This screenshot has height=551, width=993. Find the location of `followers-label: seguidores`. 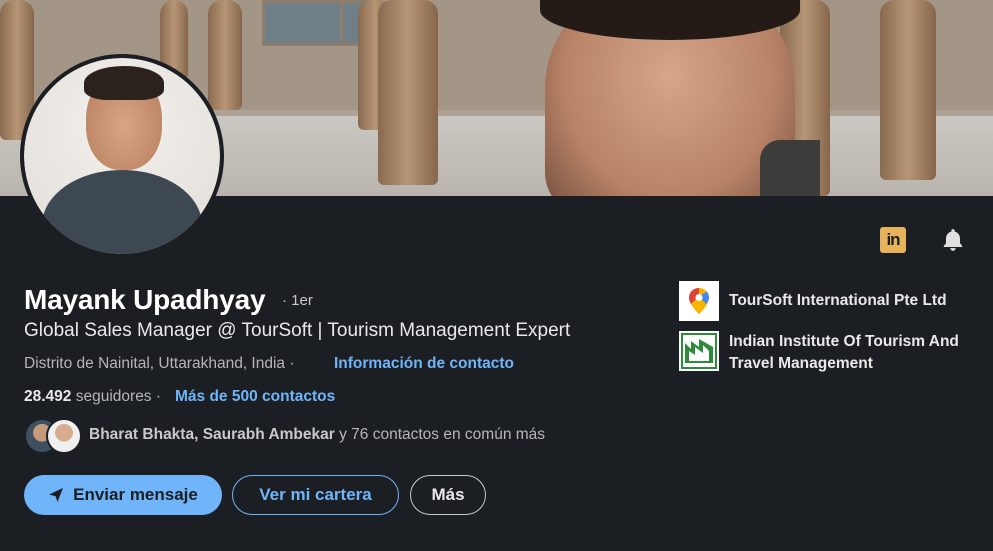

followers-label: seguidores is located at coordinates (113, 396).